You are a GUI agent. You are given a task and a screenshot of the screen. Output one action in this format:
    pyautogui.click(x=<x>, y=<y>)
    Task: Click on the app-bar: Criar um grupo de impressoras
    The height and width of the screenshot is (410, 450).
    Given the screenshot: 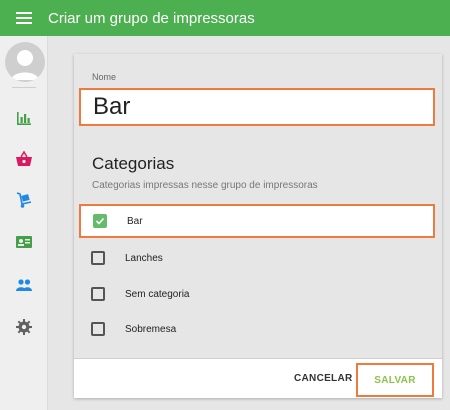 What is the action you would take?
    pyautogui.click(x=225, y=18)
    